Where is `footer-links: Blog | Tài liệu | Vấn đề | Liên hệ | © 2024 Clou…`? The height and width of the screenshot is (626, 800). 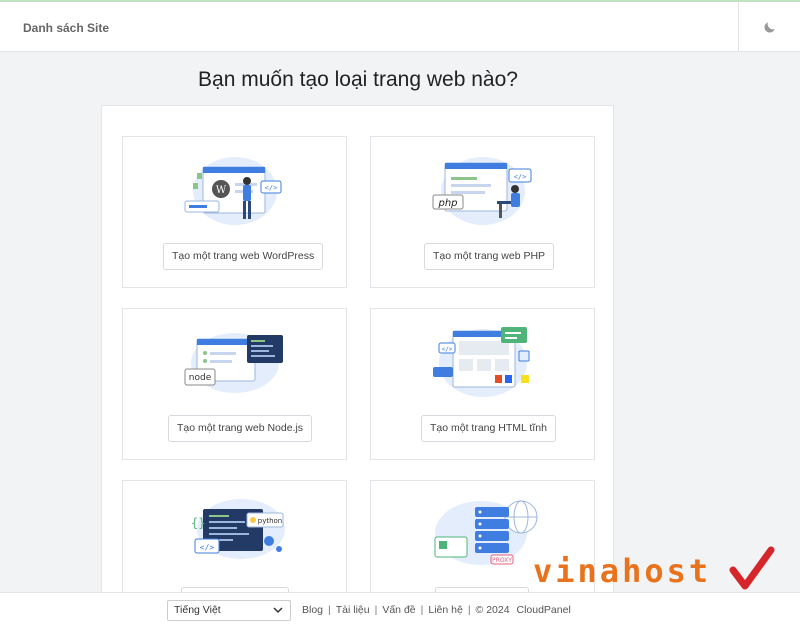 footer-links: Blog | Tài liệu | Vấn đề | Liên hệ | © 2024 Clou… is located at coordinates (436, 610).